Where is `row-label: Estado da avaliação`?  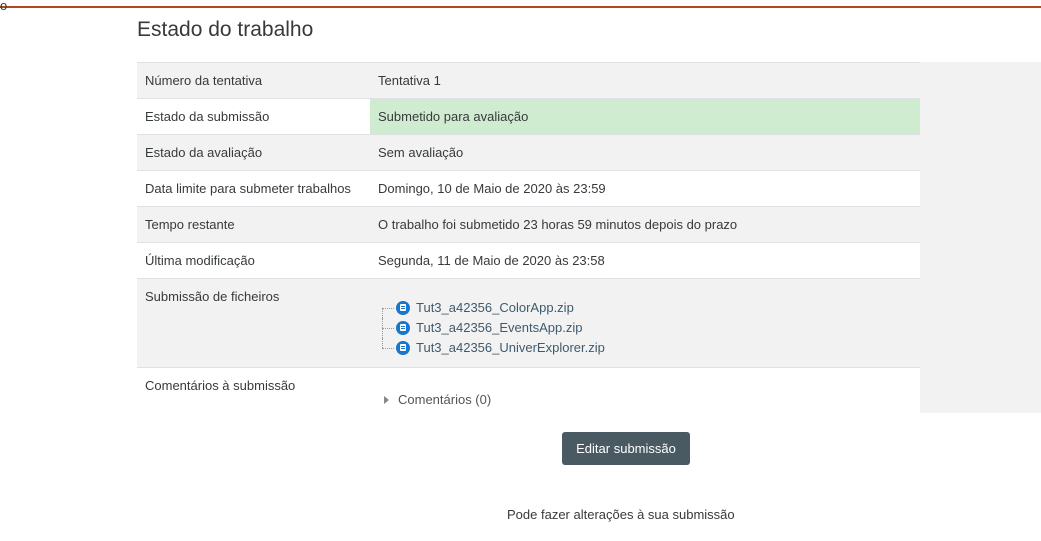 row-label: Estado da avaliação is located at coordinates (253, 152).